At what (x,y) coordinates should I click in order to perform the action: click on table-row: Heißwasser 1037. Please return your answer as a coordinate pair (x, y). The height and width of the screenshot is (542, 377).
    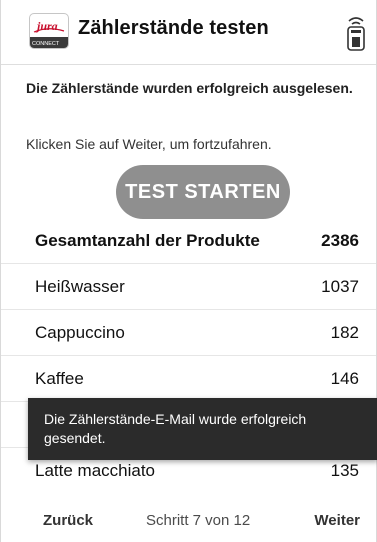
    Looking at the image, I should click on (188, 287).